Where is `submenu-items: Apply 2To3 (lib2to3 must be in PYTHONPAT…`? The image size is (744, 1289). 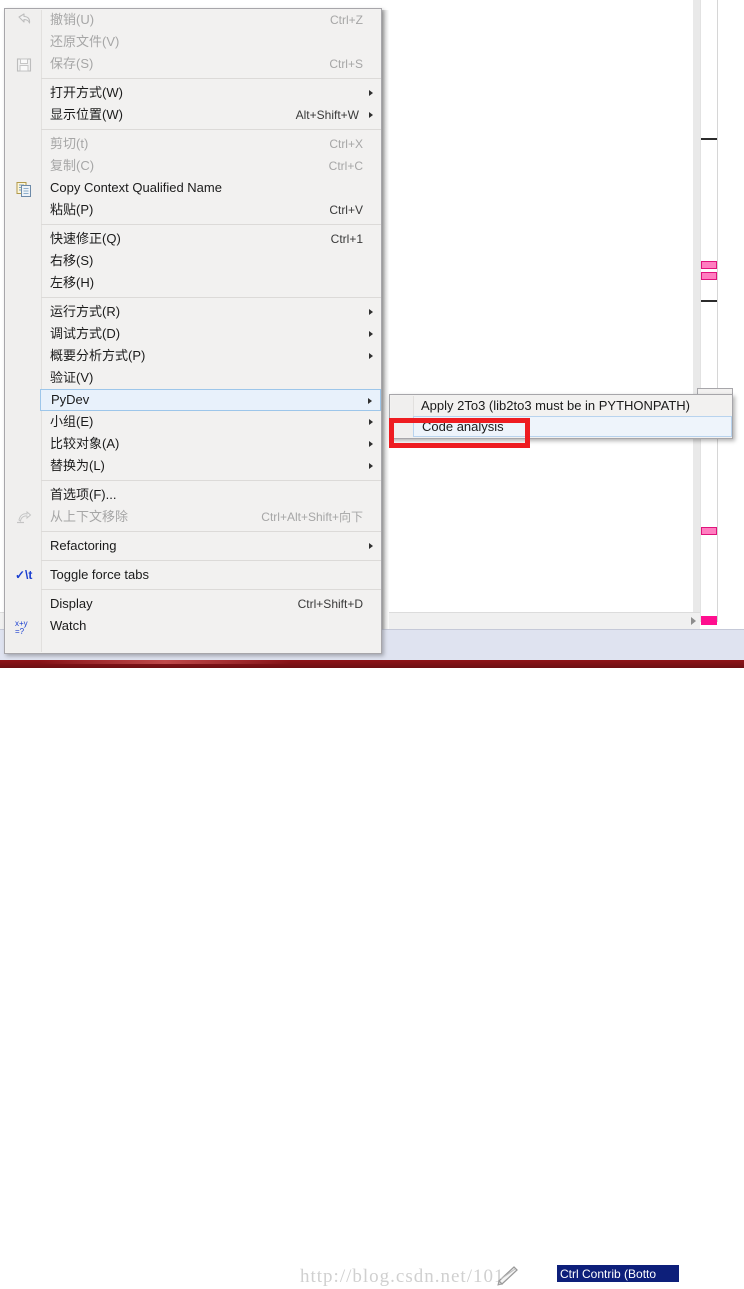
submenu-items: Apply 2To3 (lib2to3 must be in PYTHONPAT… is located at coordinates (561, 416).